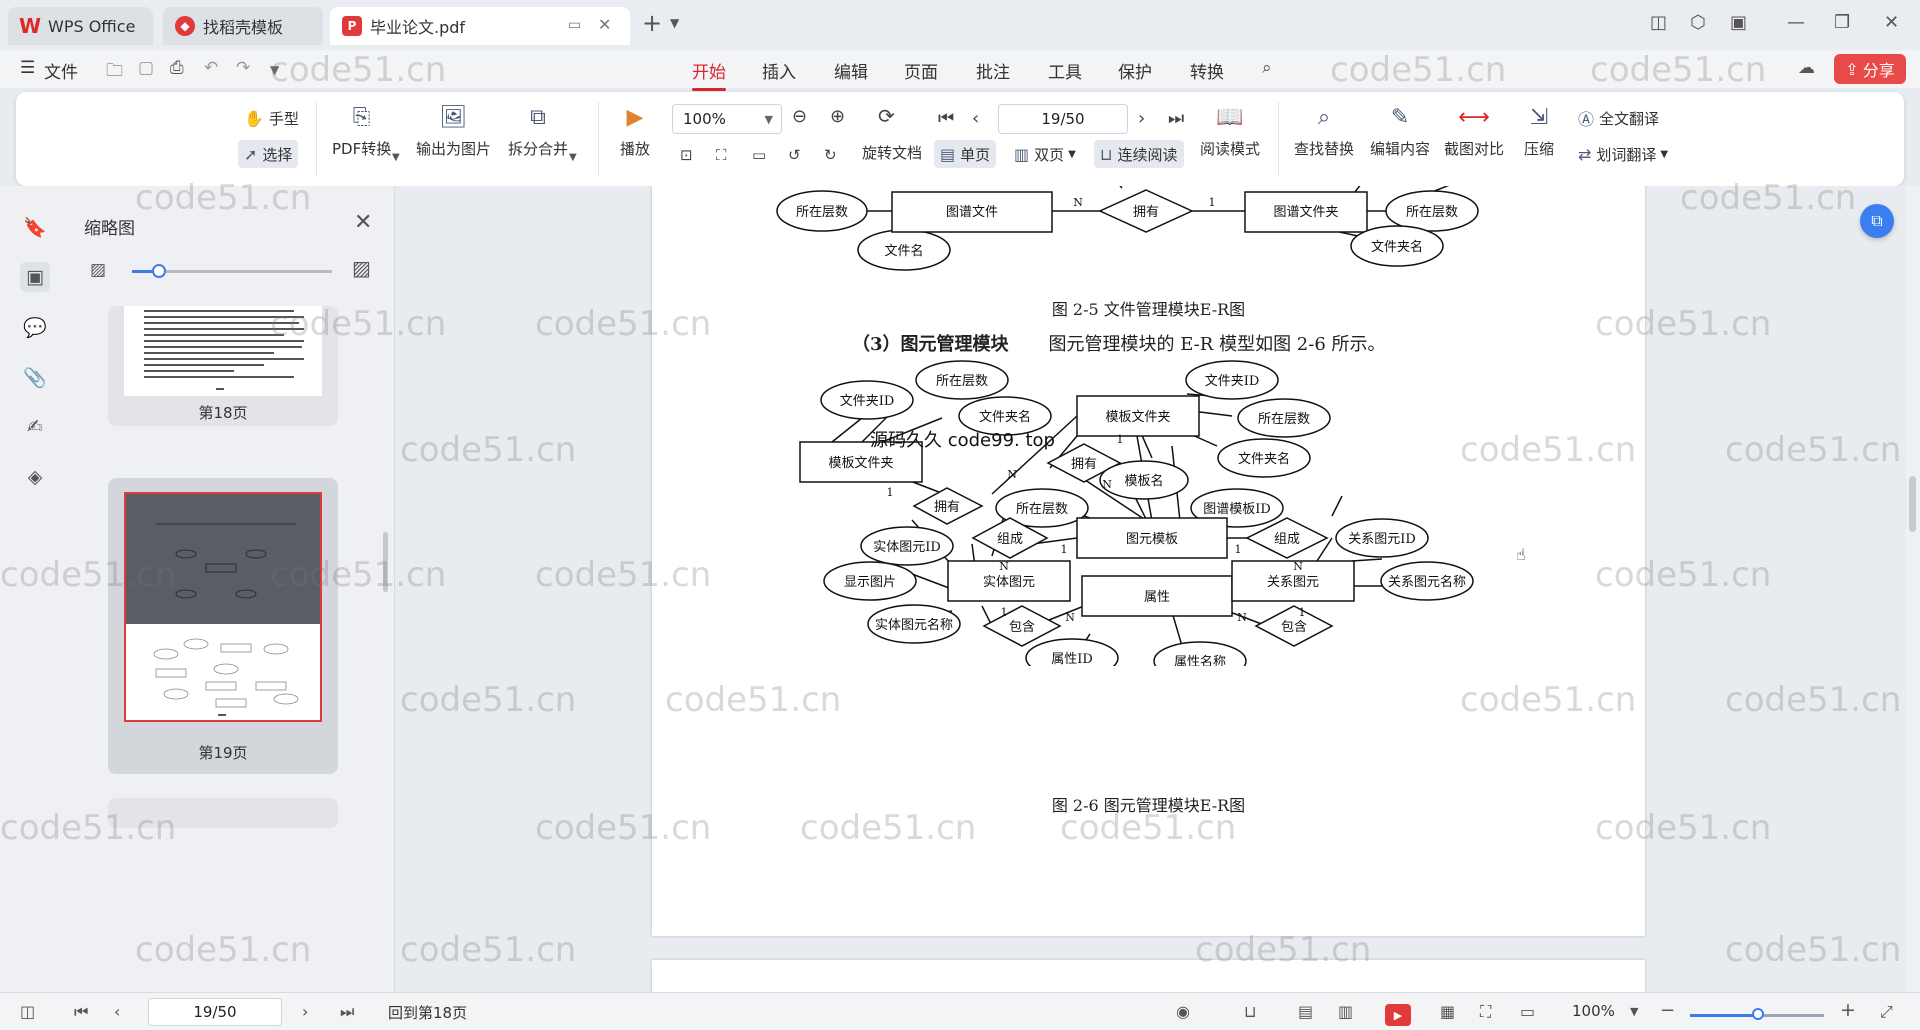 The width and height of the screenshot is (1920, 1030). What do you see at coordinates (159, 271) in the screenshot?
I see `thumb-size-slider-knob` at bounding box center [159, 271].